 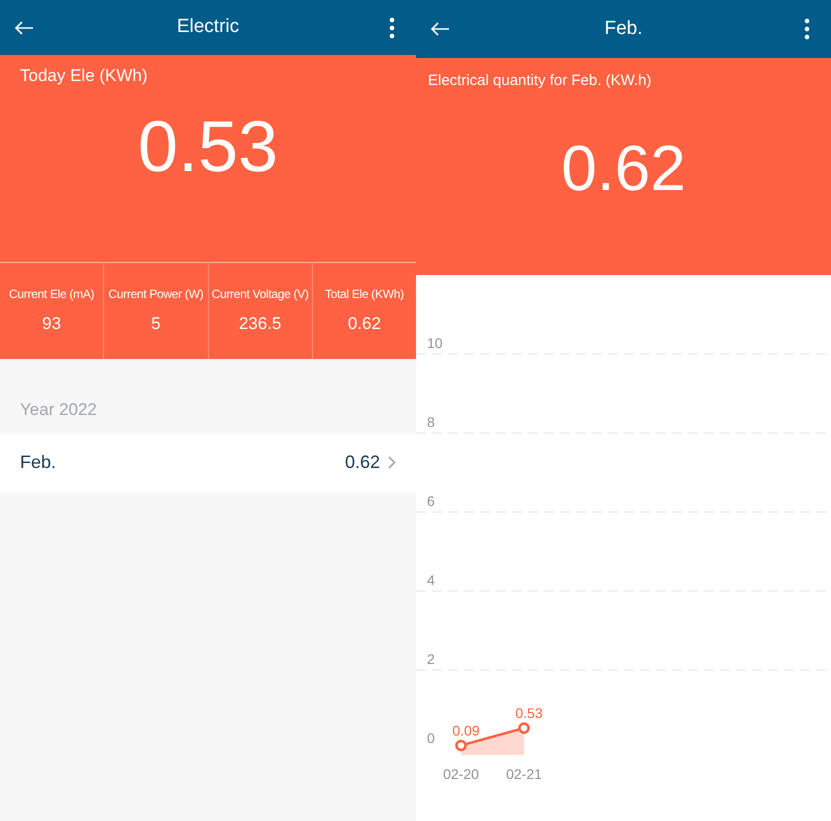 I want to click on stat-value: 93, so click(x=52, y=324).